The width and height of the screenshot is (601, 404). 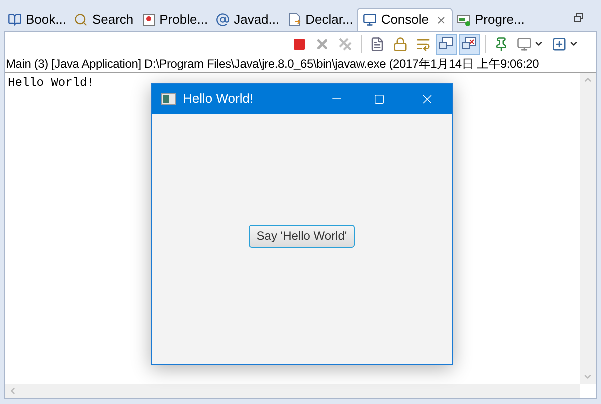 I want to click on horizontal-scrollbar, so click(x=292, y=391).